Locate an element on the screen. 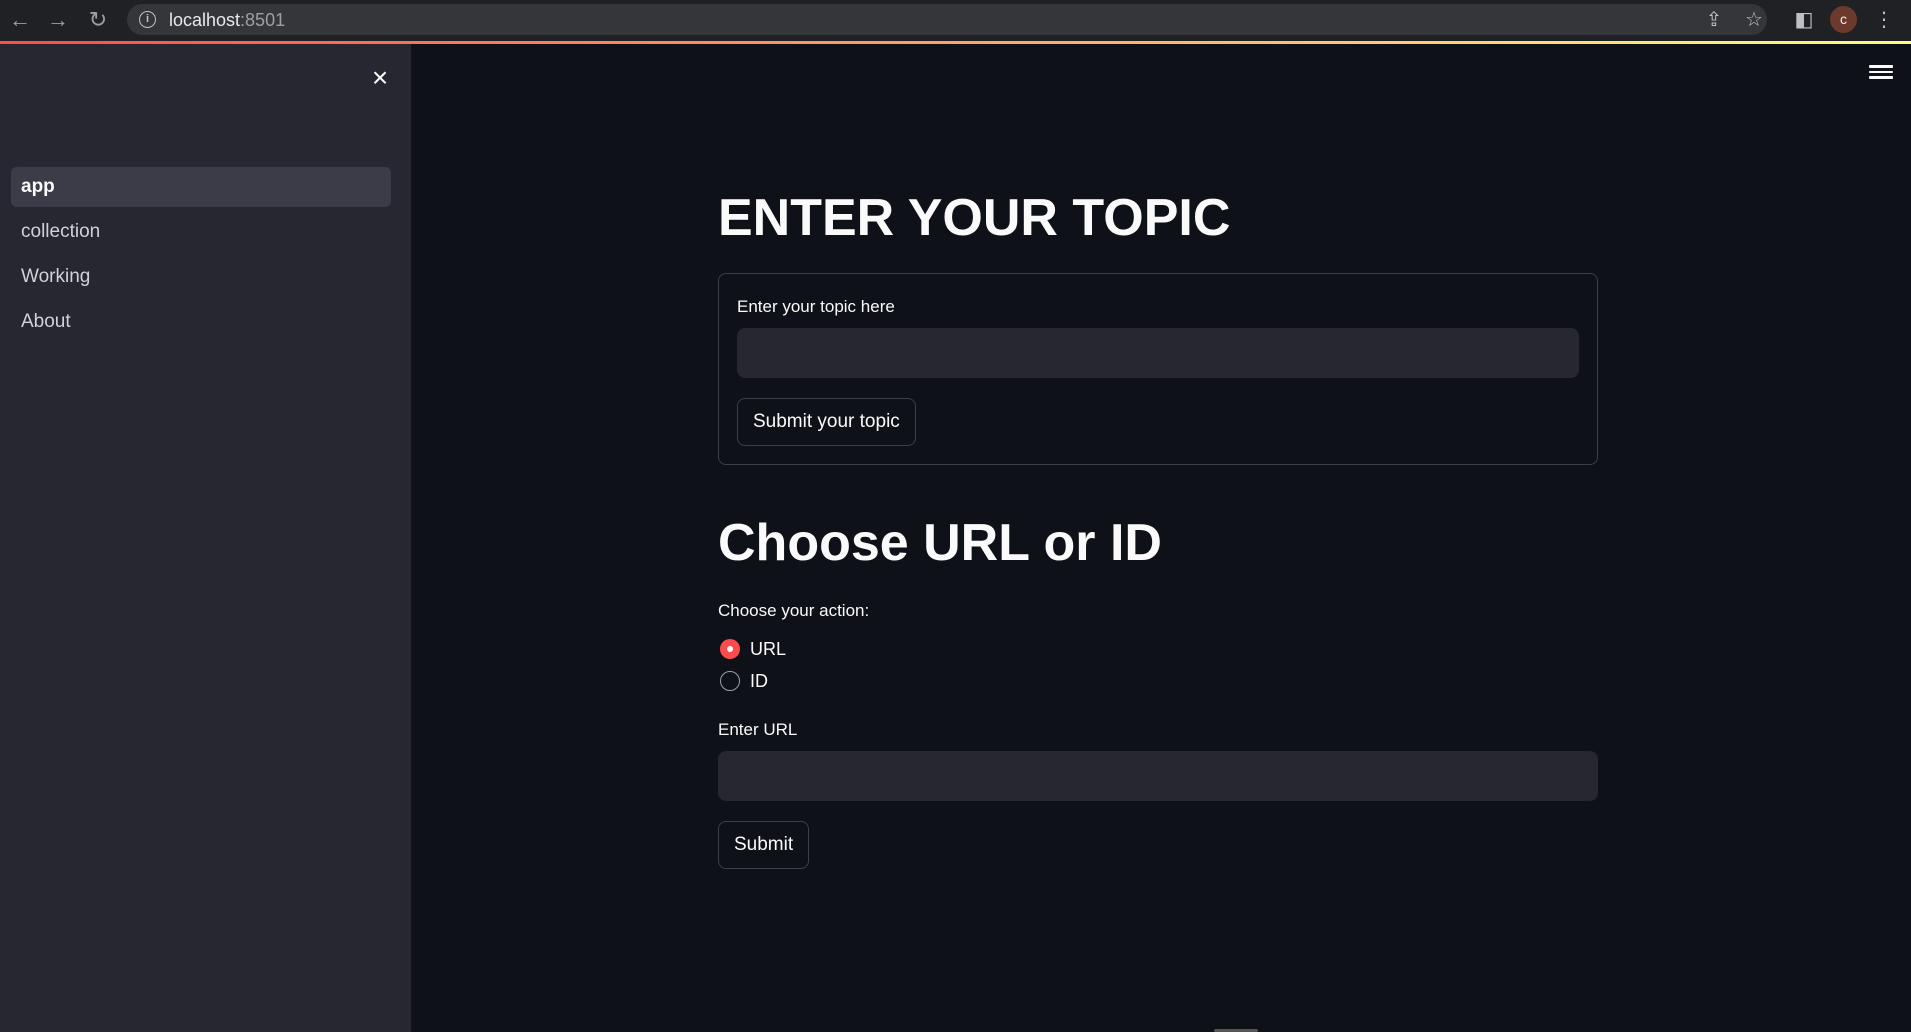  site-info-icon: i is located at coordinates (147, 19).